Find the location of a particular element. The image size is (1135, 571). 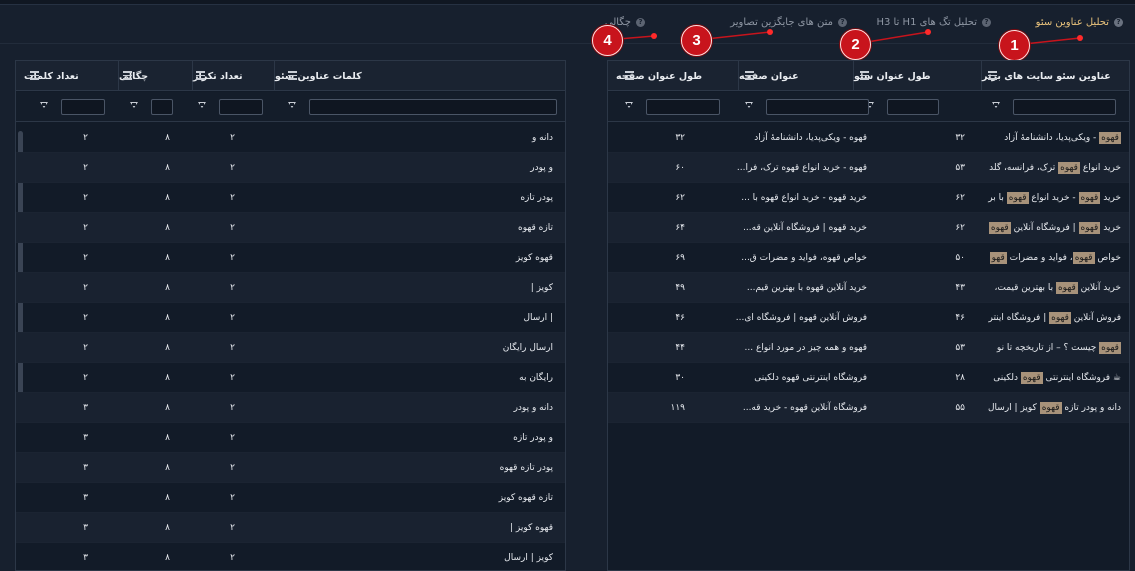

text-part: خرید آنلاین is located at coordinates (1099, 288).